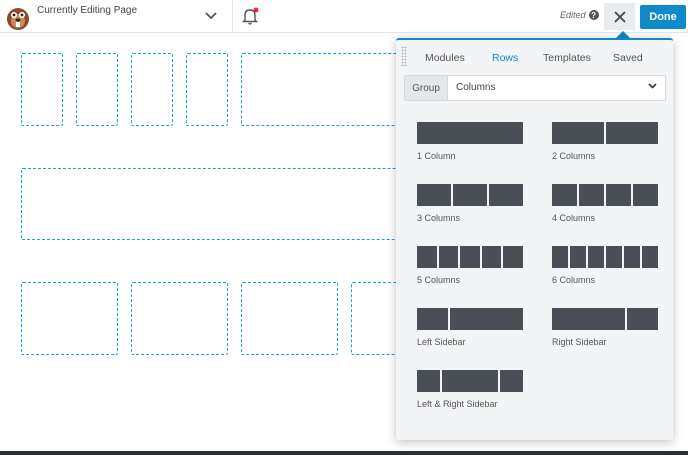 Image resolution: width=688 pixels, height=455 pixels. I want to click on close-panel-button, so click(619, 16).